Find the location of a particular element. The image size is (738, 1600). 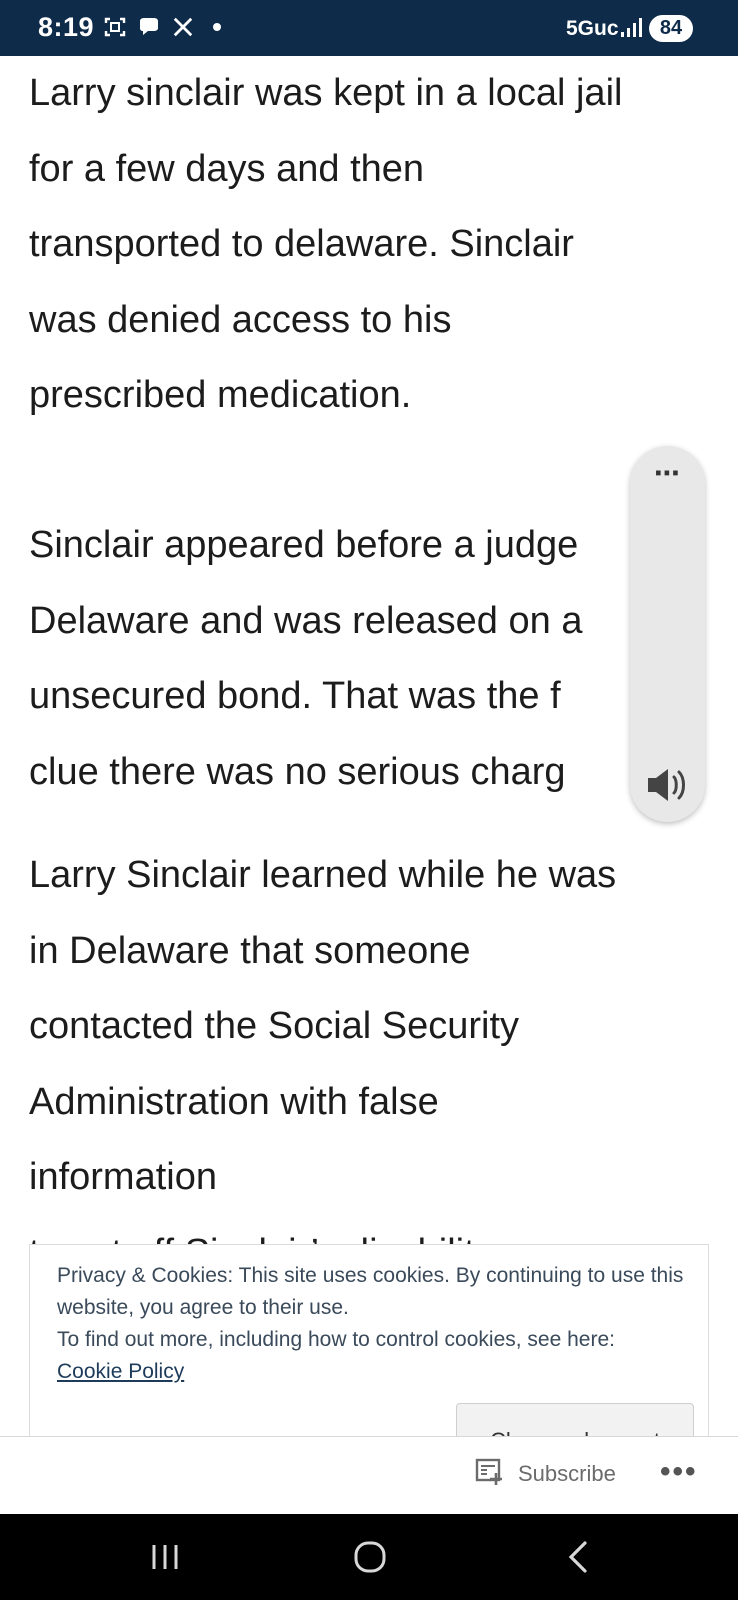

read-aloud-widget: ⋯ is located at coordinates (667, 634).